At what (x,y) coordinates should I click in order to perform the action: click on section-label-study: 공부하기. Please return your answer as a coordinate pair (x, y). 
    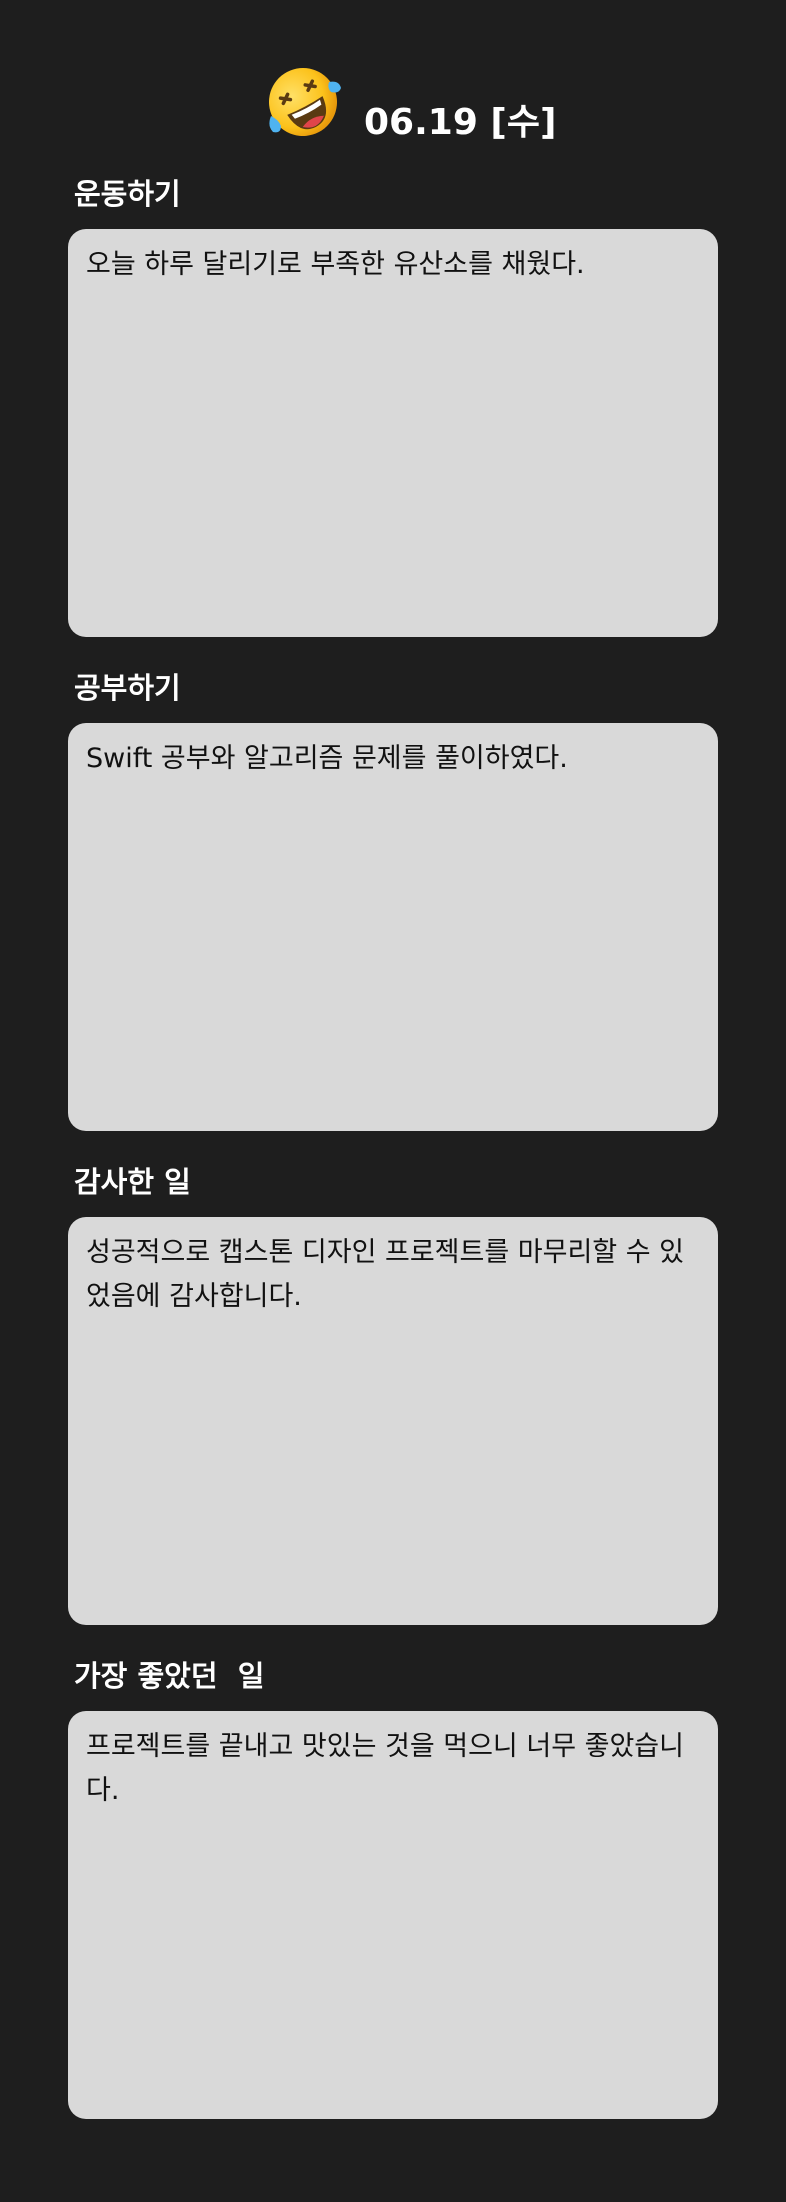
    Looking at the image, I should click on (127, 688).